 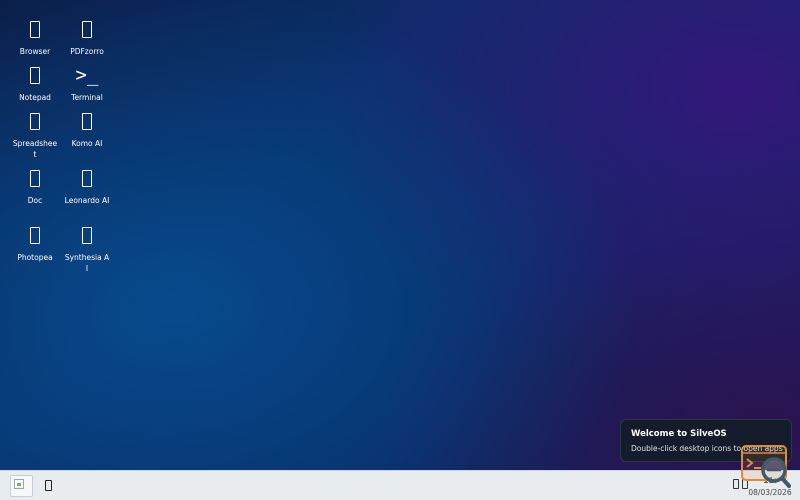 What do you see at coordinates (87, 200) in the screenshot?
I see `desktop-icon-label: Leonardo AI` at bounding box center [87, 200].